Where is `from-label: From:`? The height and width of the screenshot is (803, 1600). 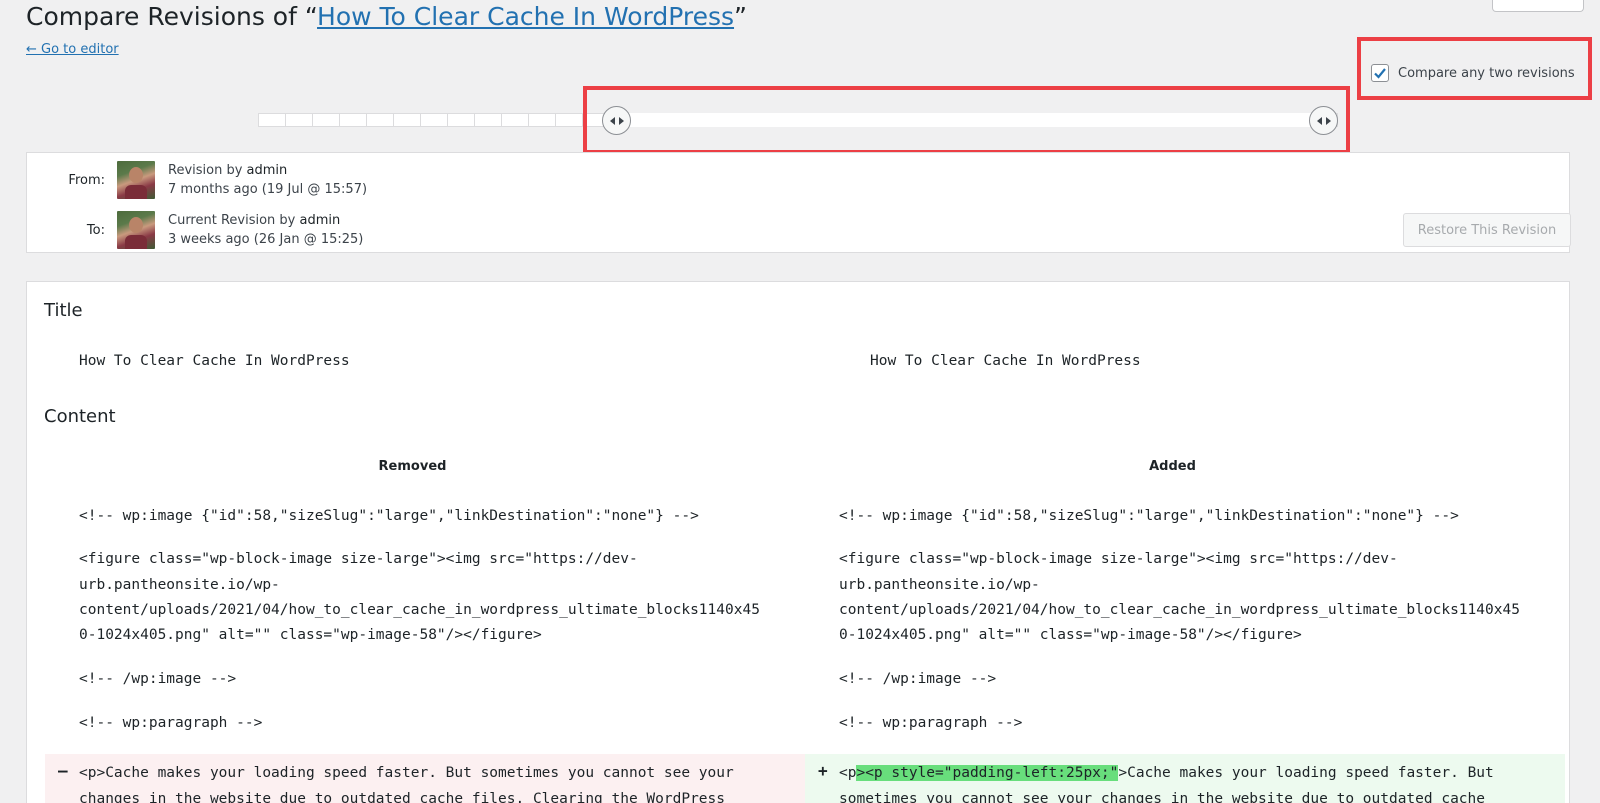 from-label: From: is located at coordinates (86, 180).